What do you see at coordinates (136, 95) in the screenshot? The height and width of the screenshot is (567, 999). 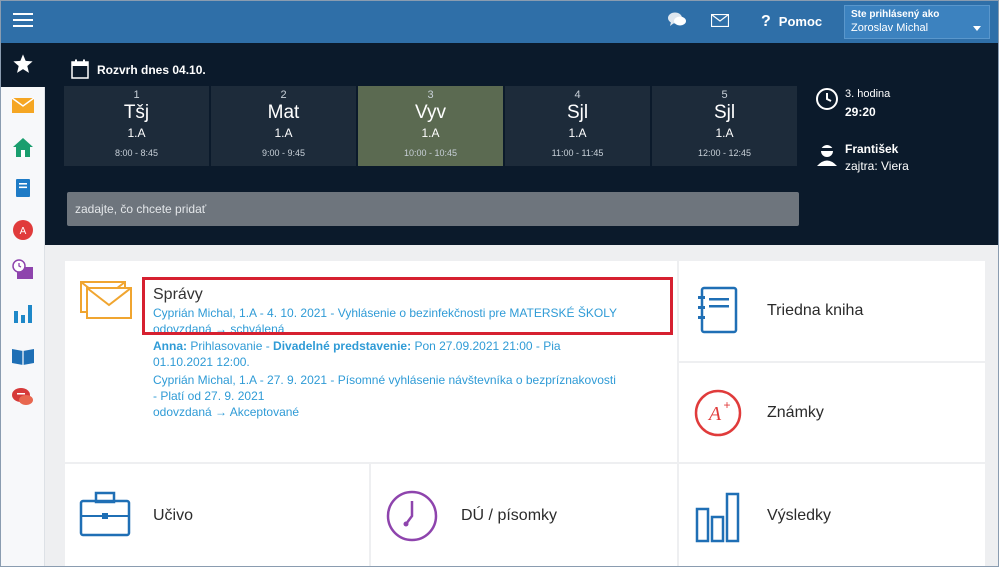 I see `lesson-number: 1` at bounding box center [136, 95].